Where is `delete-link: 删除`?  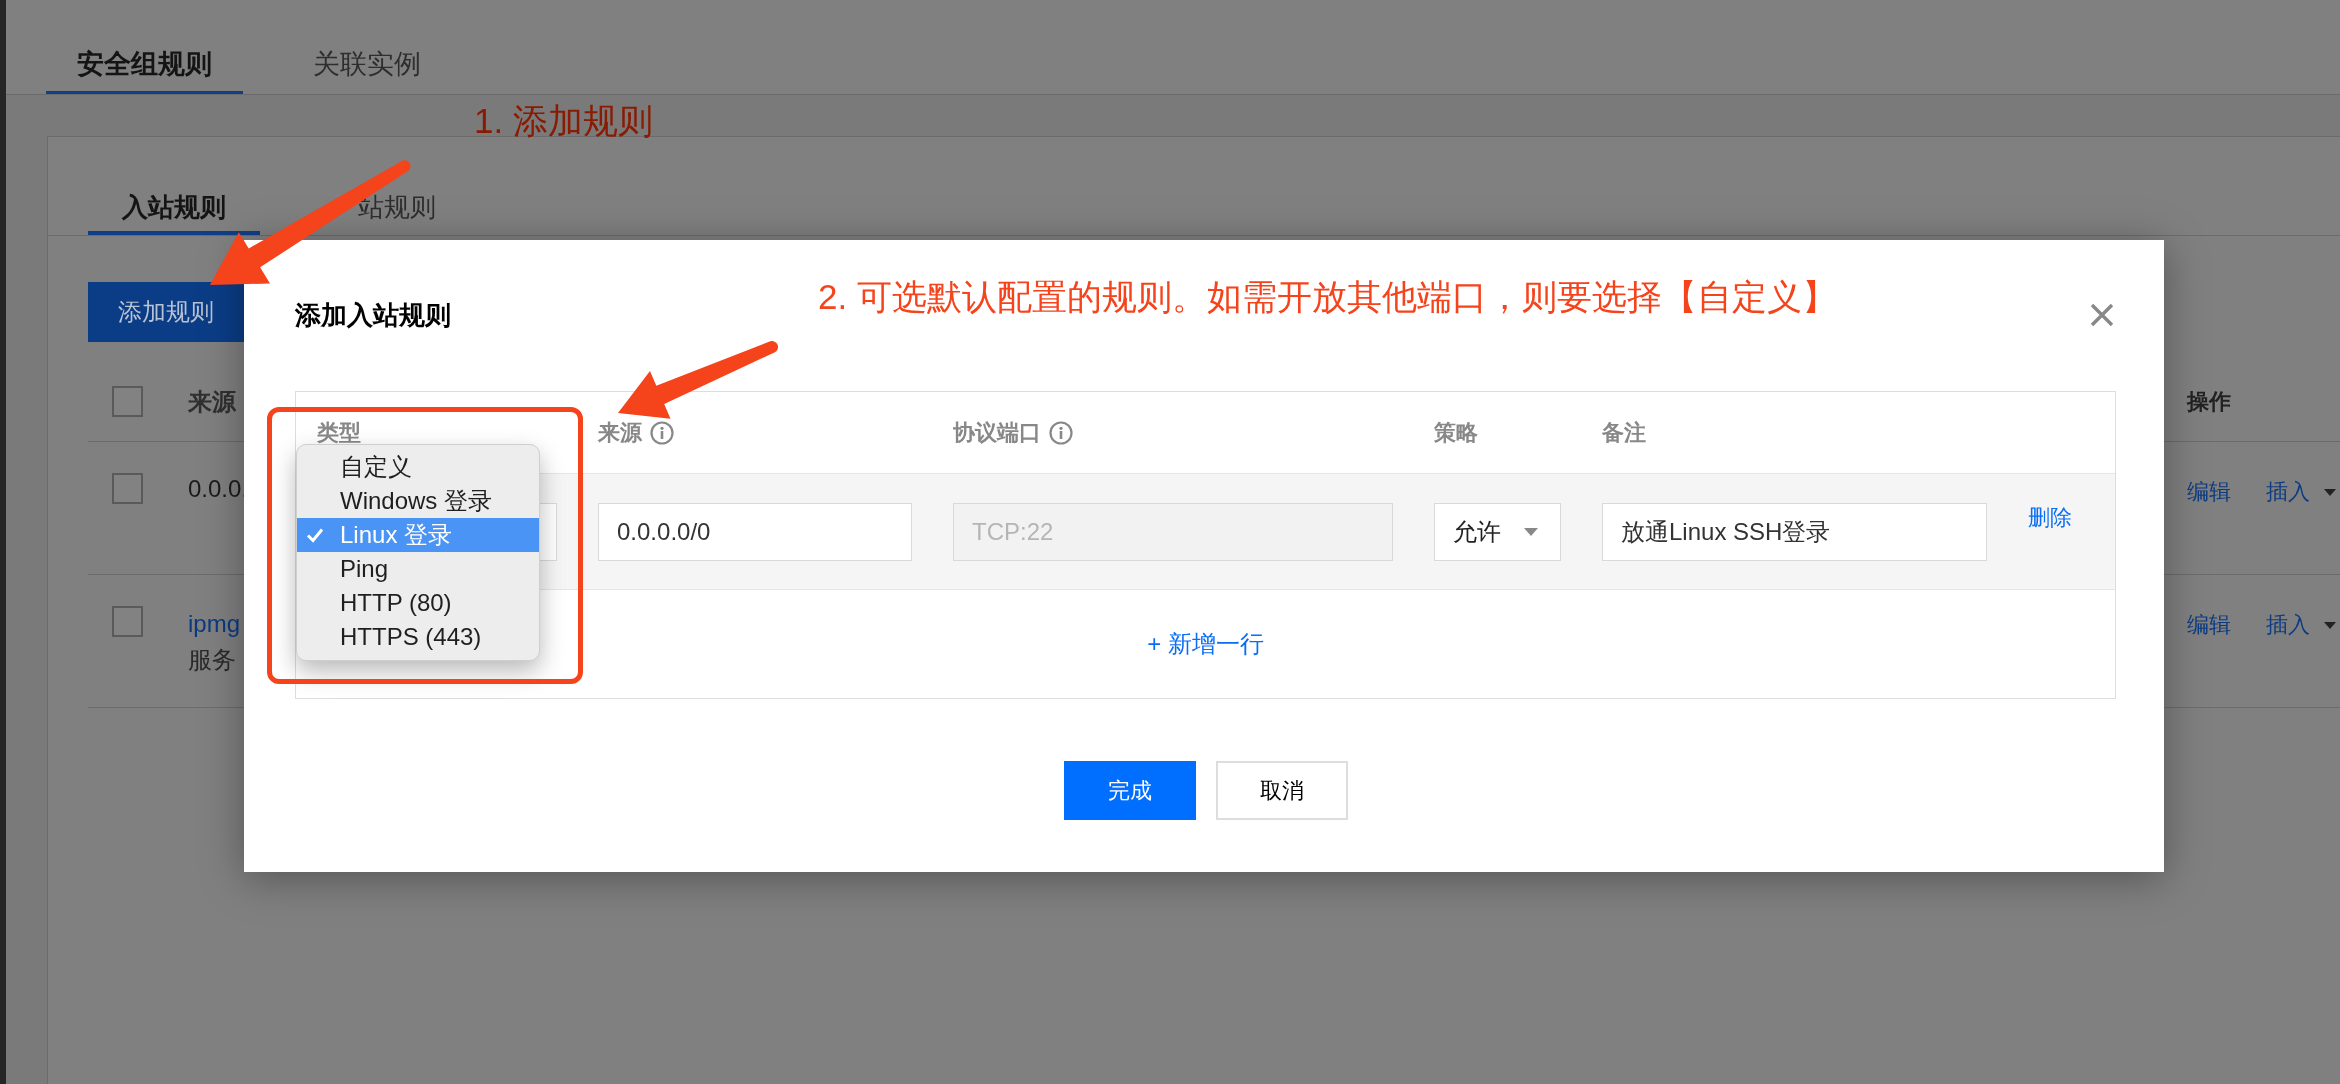 delete-link: 删除 is located at coordinates (2050, 518).